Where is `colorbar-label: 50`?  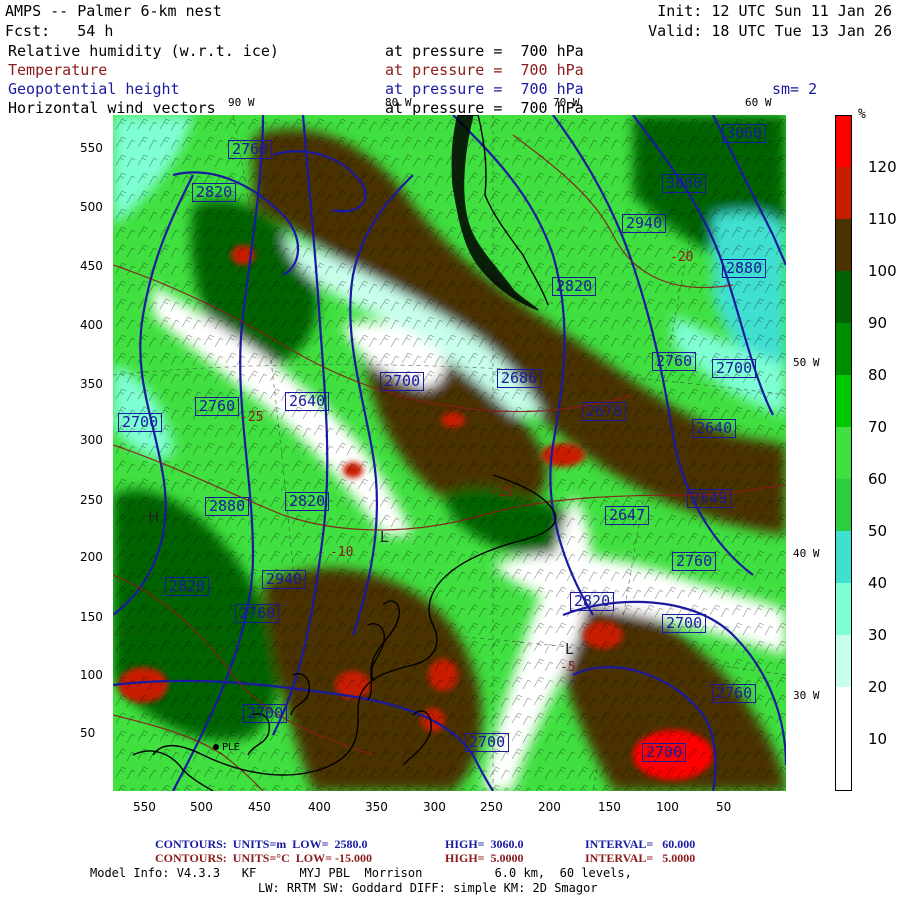 colorbar-label: 50 is located at coordinates (878, 531).